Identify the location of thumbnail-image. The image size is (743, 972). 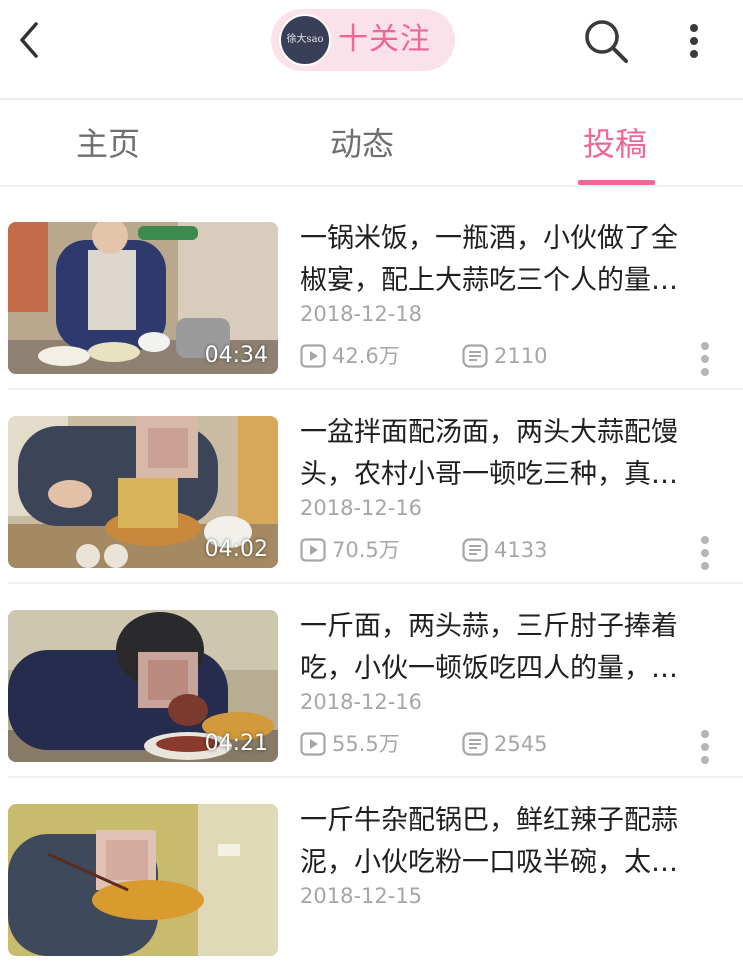
(143, 880).